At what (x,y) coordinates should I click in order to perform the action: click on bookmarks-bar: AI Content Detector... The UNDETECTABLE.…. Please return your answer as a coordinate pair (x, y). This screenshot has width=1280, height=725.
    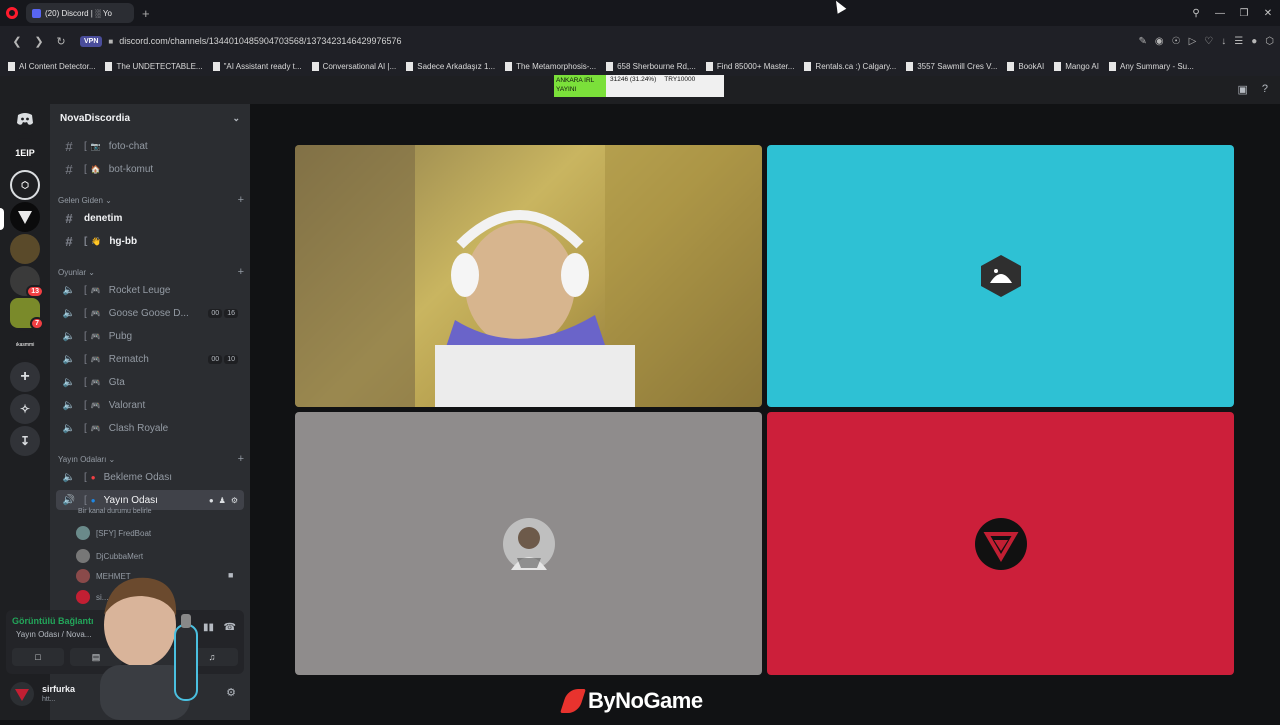
    Looking at the image, I should click on (640, 66).